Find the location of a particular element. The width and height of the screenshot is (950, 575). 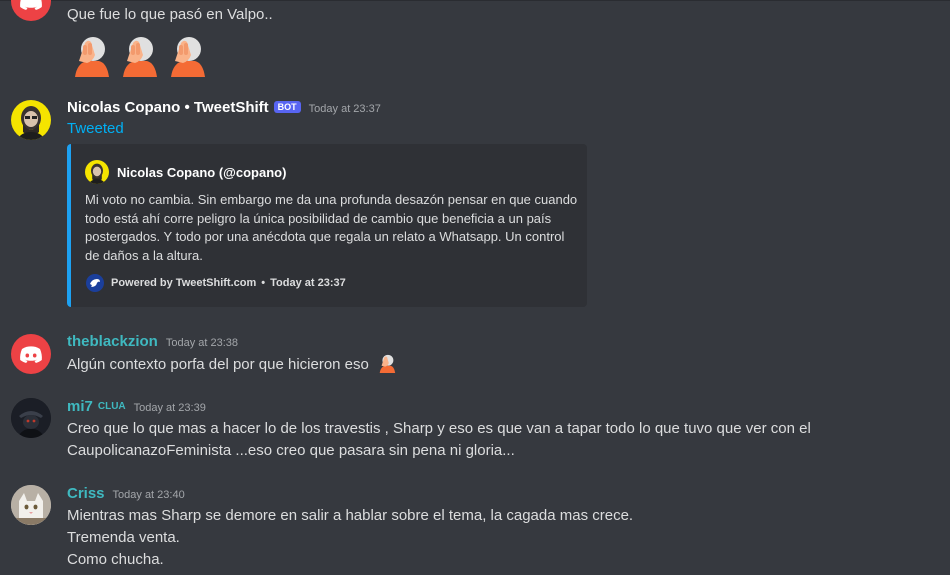

message-text: Tremenda venta. is located at coordinates (123, 537).